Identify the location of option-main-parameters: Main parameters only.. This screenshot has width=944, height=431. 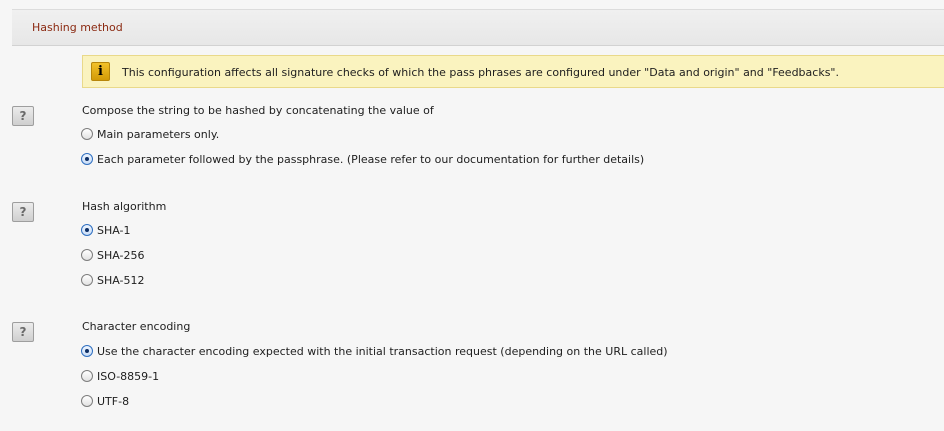
(150, 134).